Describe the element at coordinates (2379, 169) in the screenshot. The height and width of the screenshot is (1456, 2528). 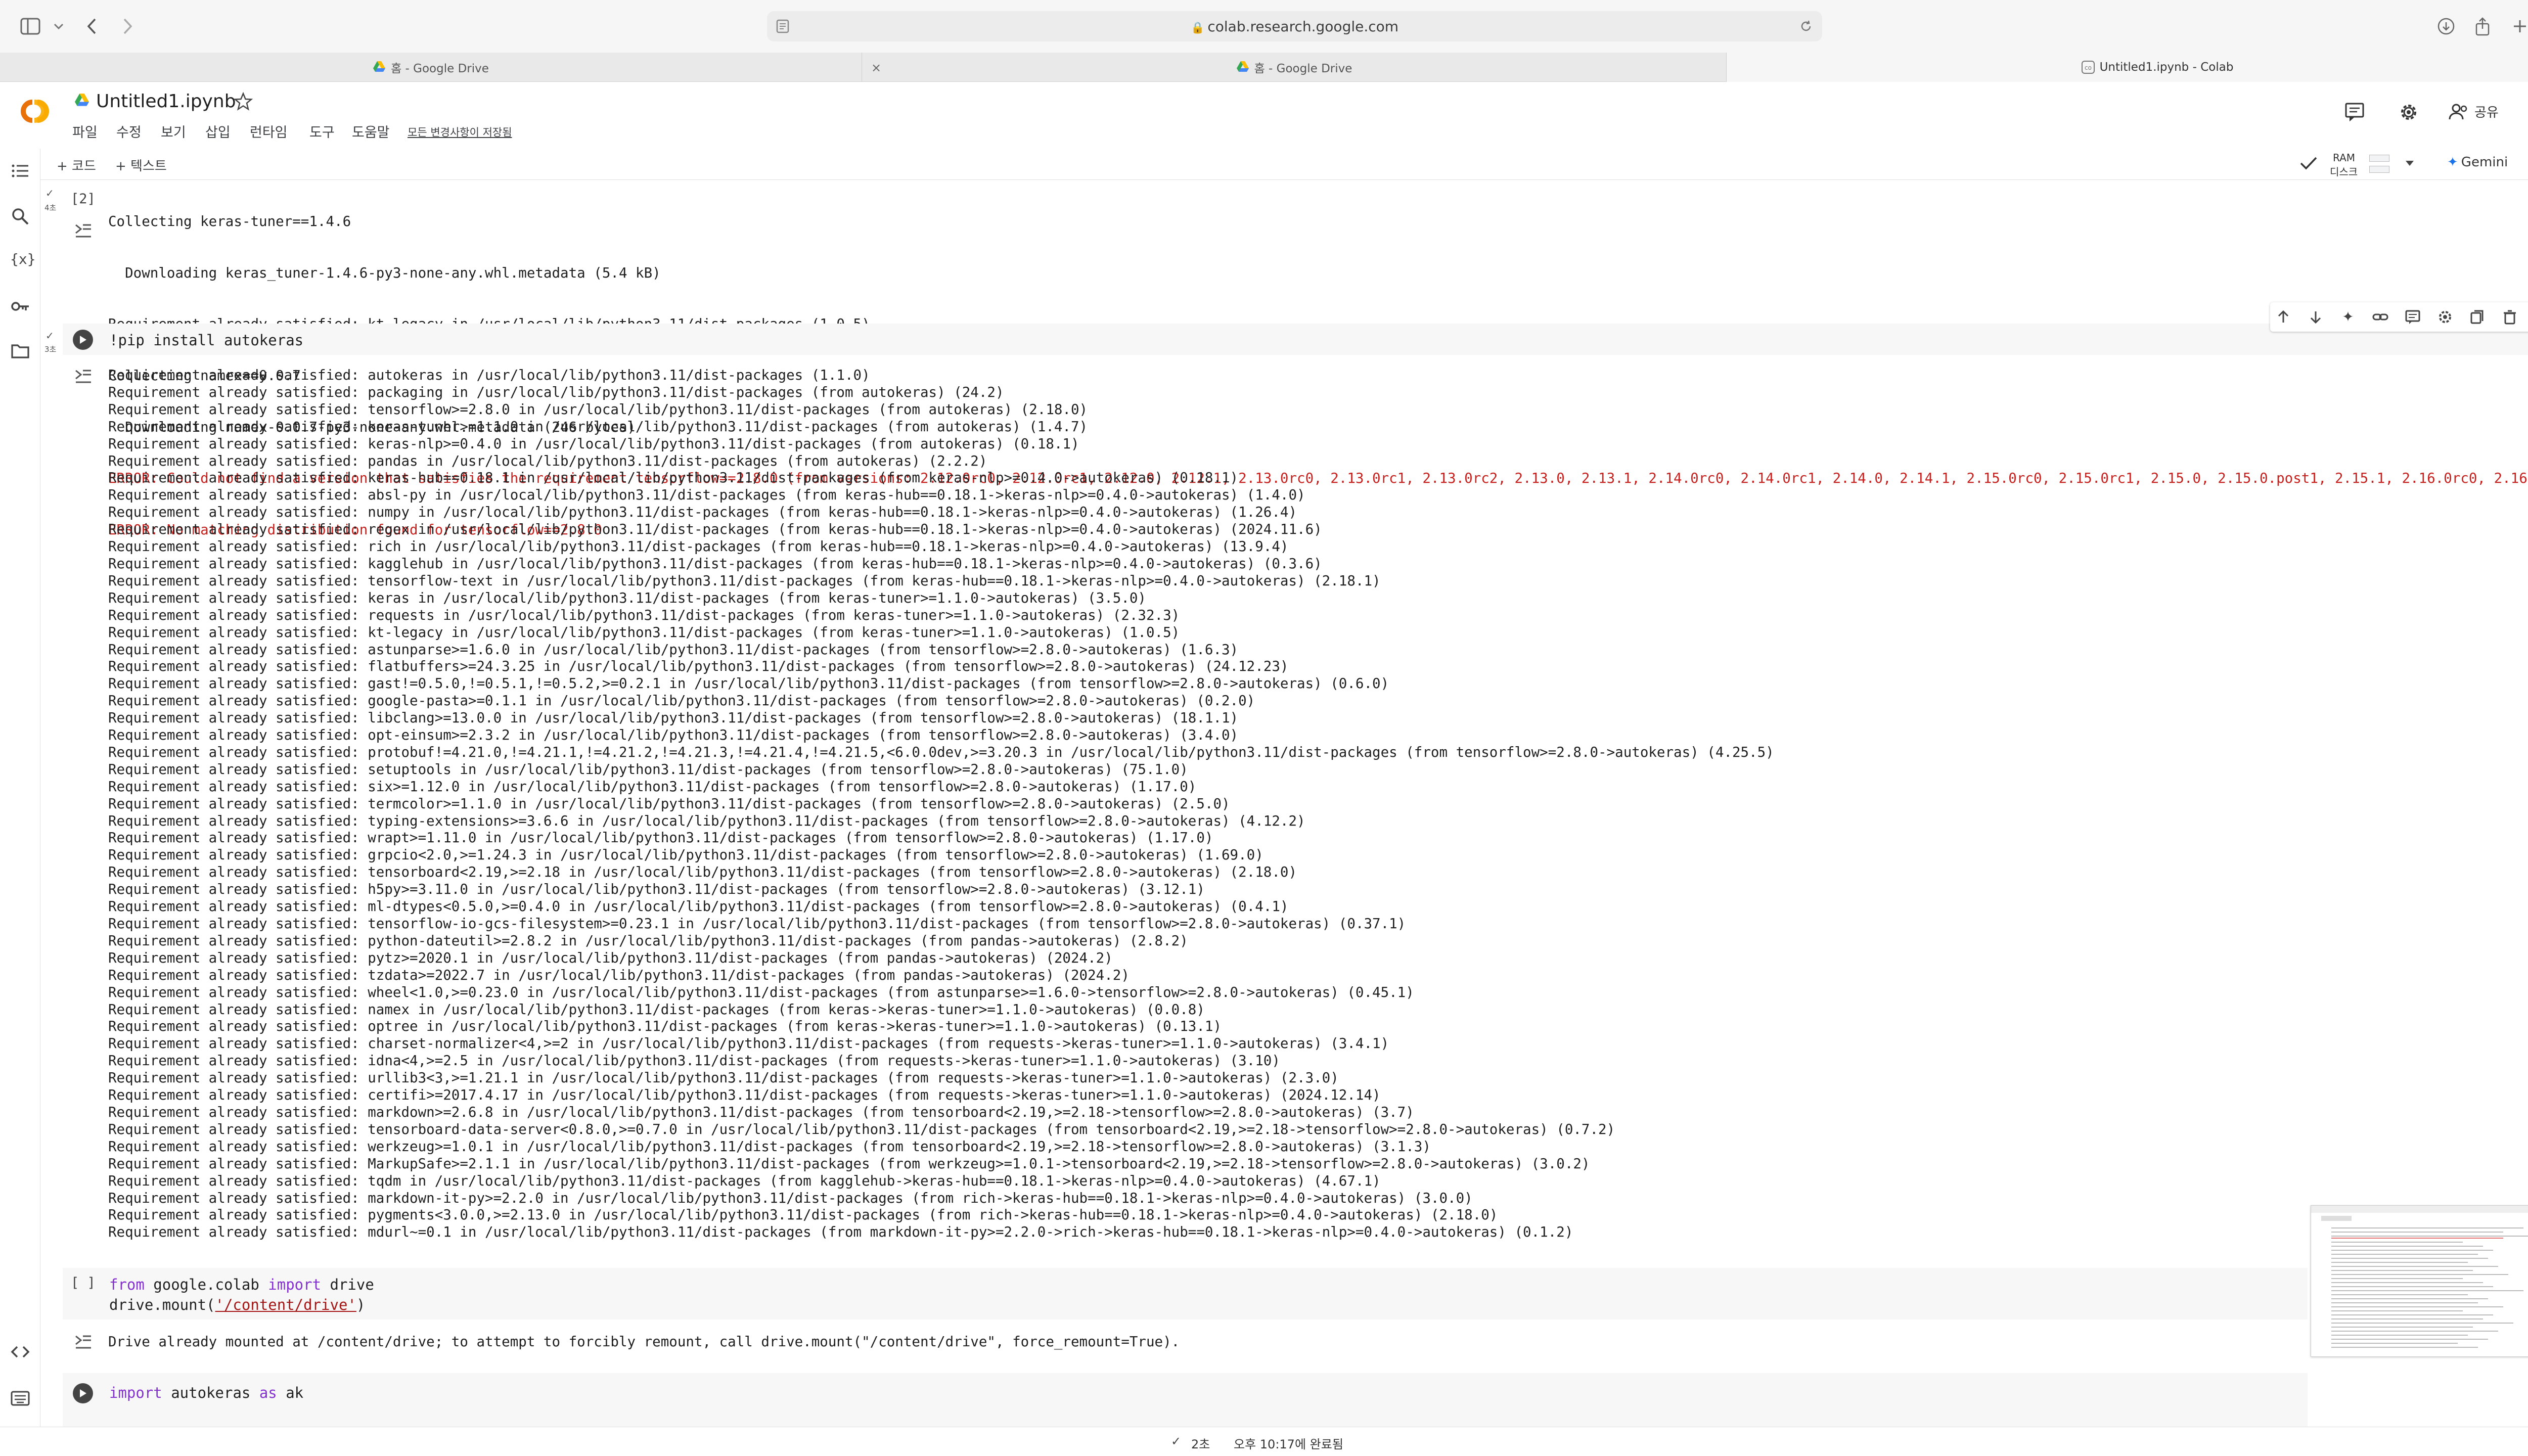
I see `disk-meter` at that location.